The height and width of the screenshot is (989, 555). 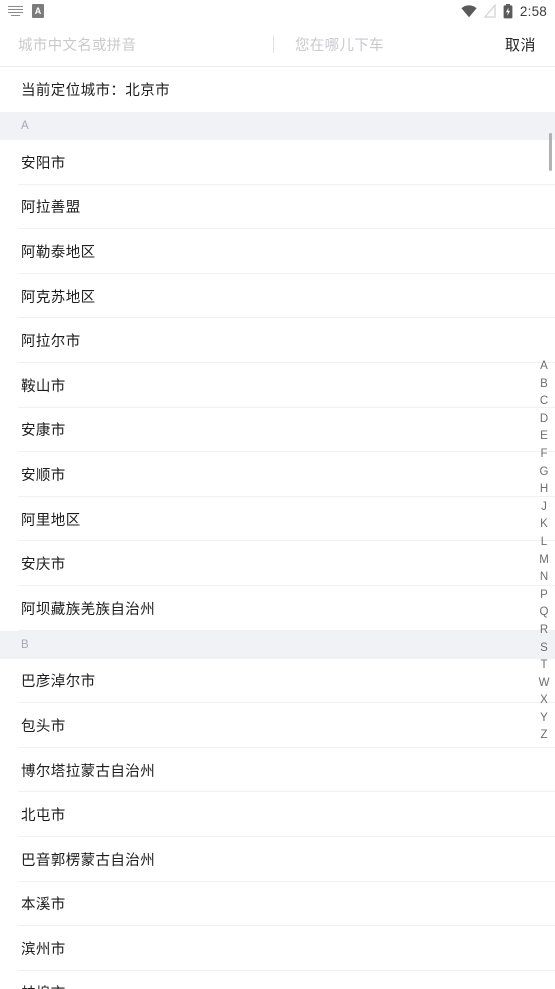 I want to click on battery-charging-icon, so click(x=508, y=11).